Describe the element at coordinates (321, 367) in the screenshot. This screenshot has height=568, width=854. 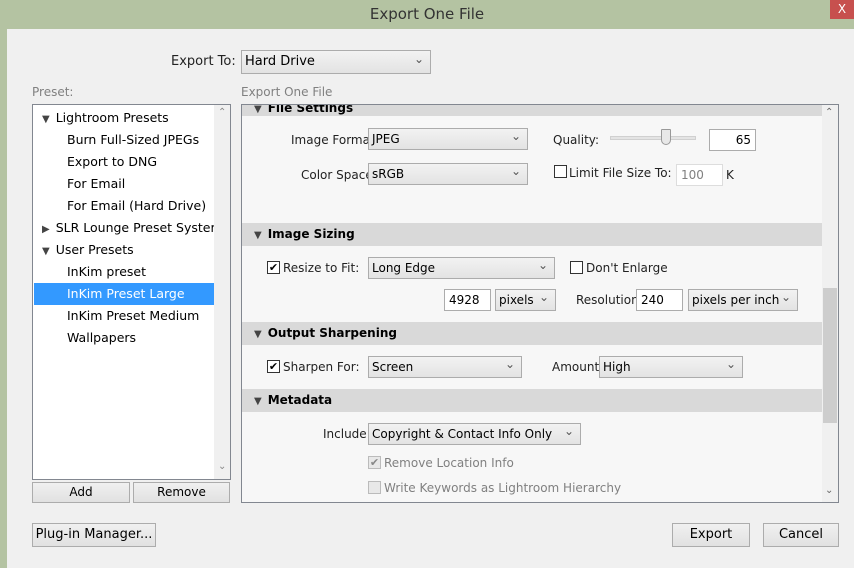
I see `sharpen-for-label: Sharpen For:` at that location.